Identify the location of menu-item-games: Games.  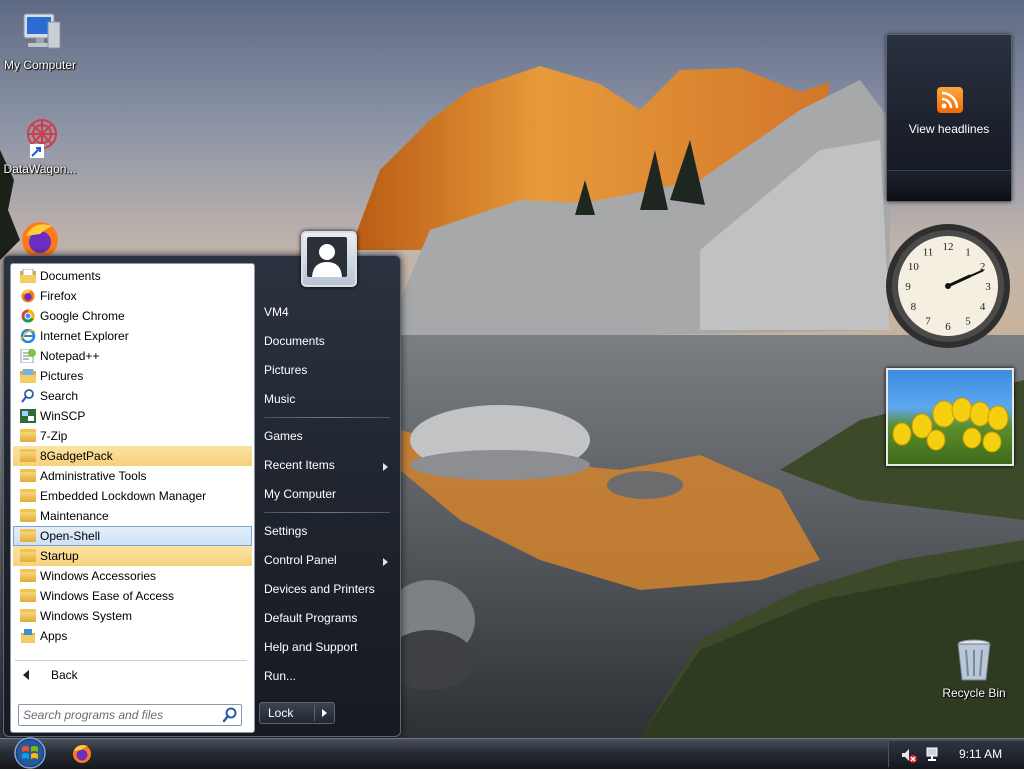
(326, 436).